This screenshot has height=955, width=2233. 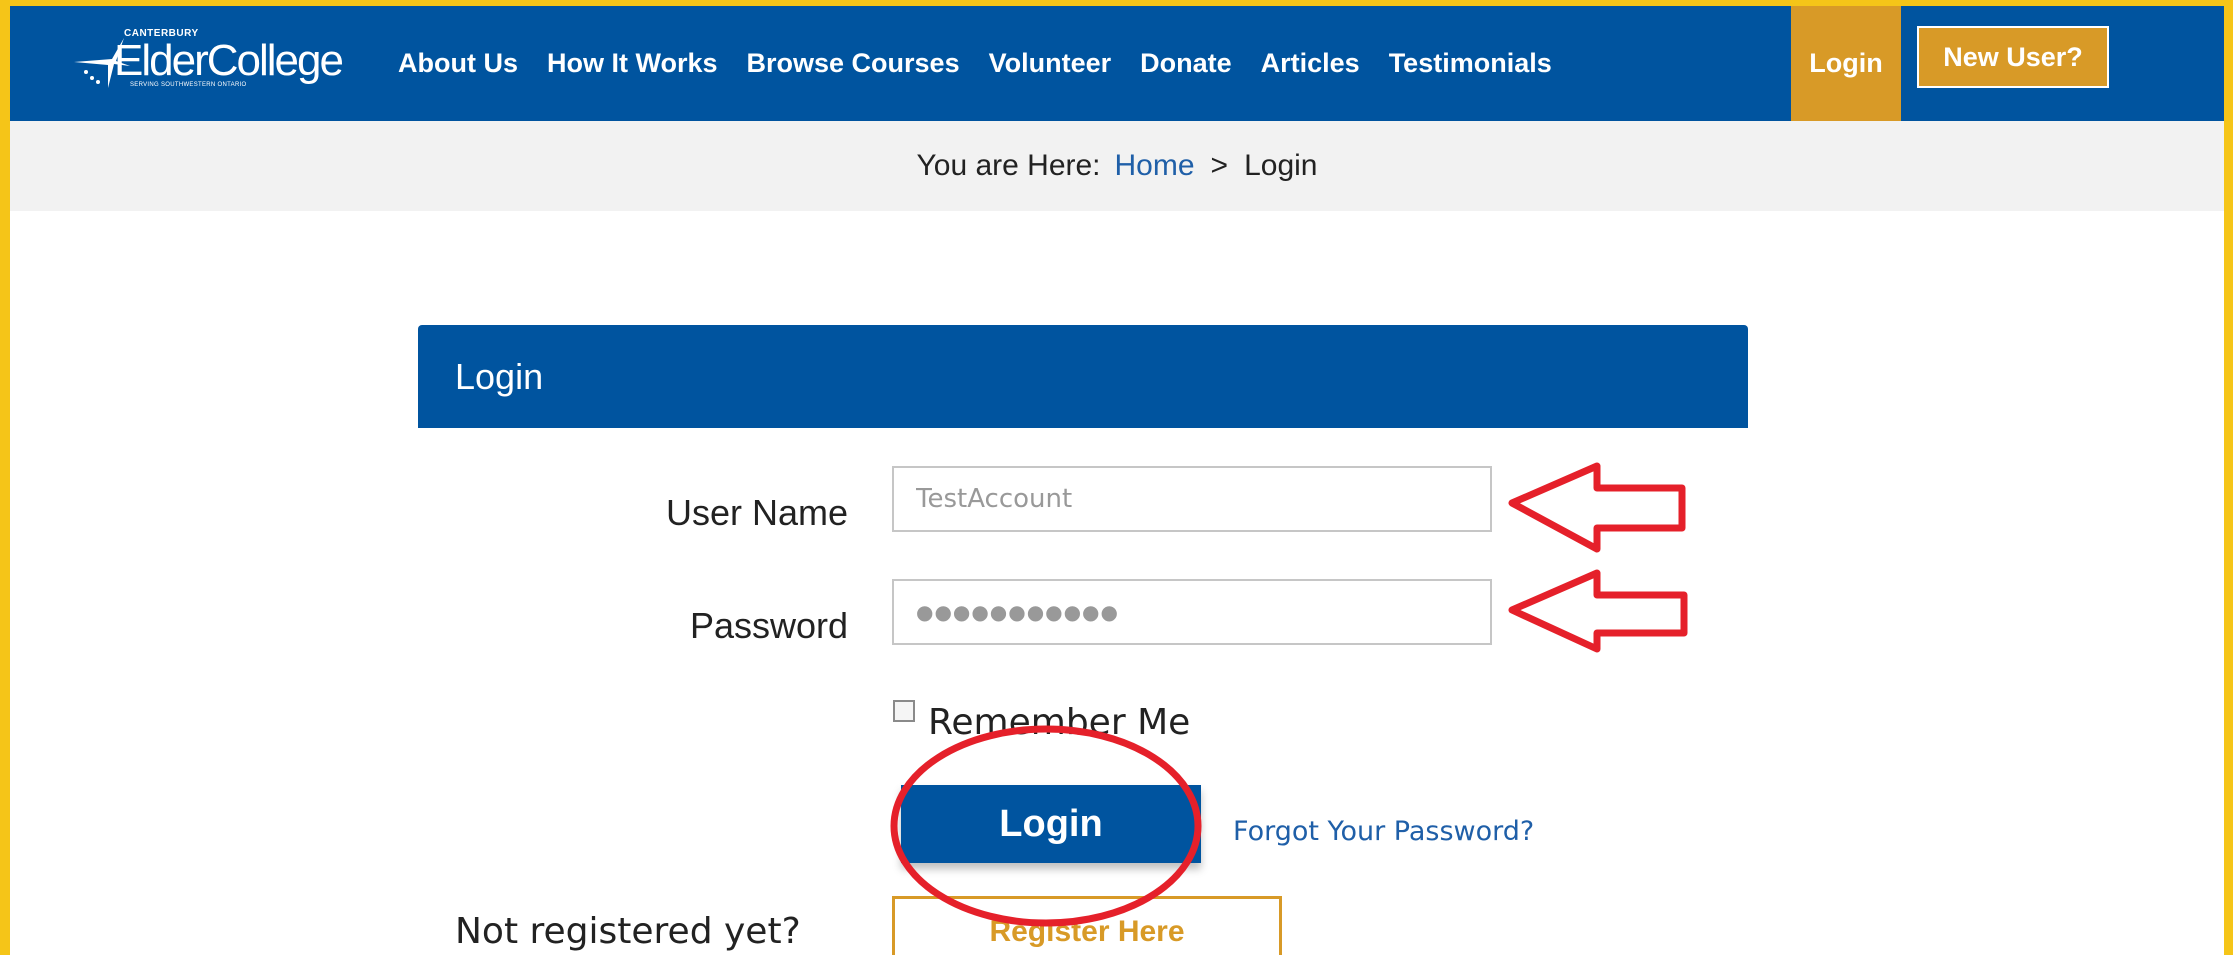 I want to click on login-submit-button: Login, so click(x=1051, y=824).